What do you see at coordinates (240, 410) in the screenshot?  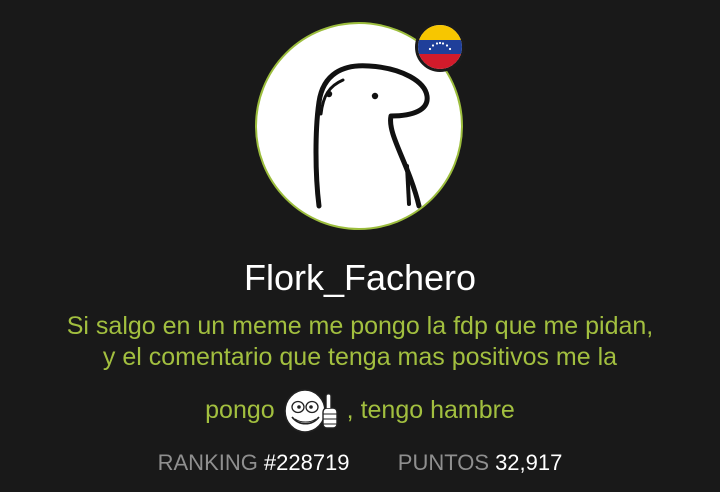 I see `bio-line-3-start: pongo` at bounding box center [240, 410].